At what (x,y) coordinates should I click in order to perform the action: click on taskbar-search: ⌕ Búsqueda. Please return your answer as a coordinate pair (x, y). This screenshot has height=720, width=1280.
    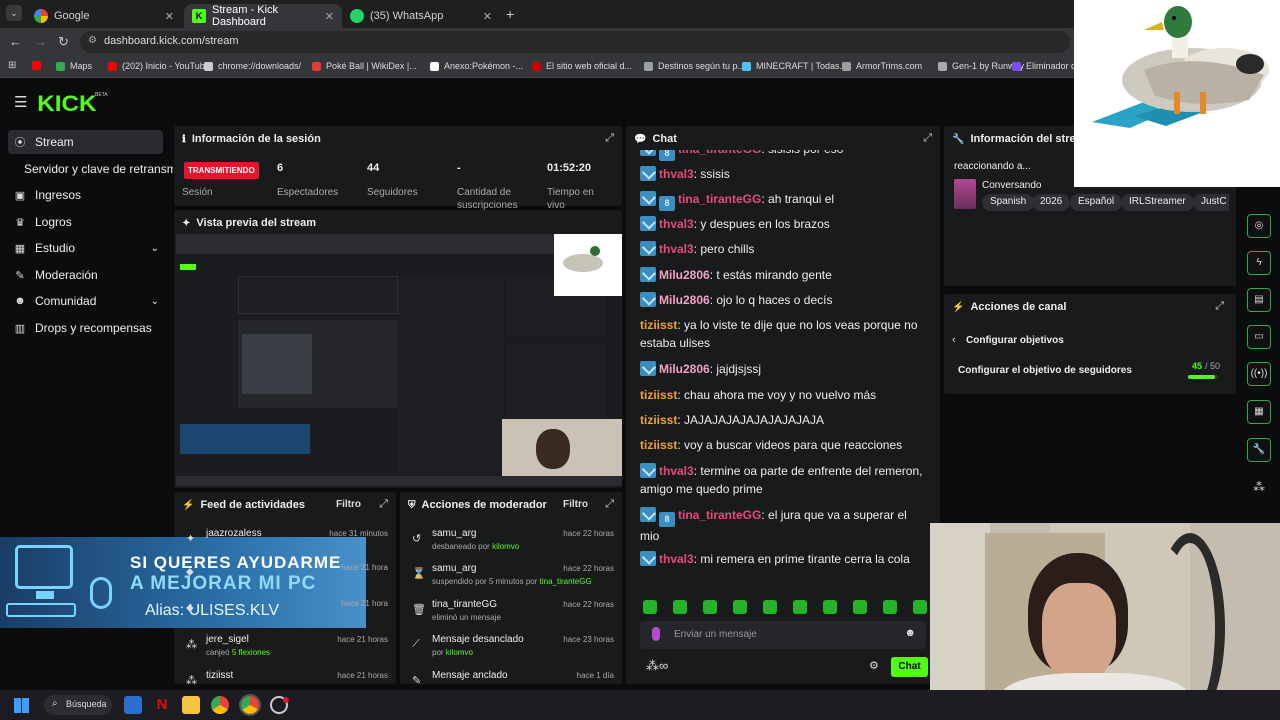
    Looking at the image, I should click on (78, 705).